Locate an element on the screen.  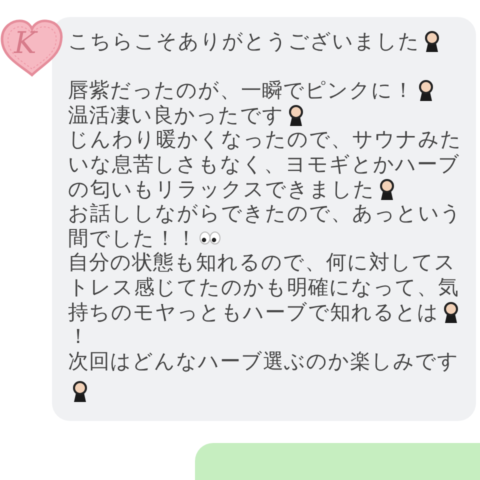
message-line: 間でした！！ is located at coordinates (132, 238).